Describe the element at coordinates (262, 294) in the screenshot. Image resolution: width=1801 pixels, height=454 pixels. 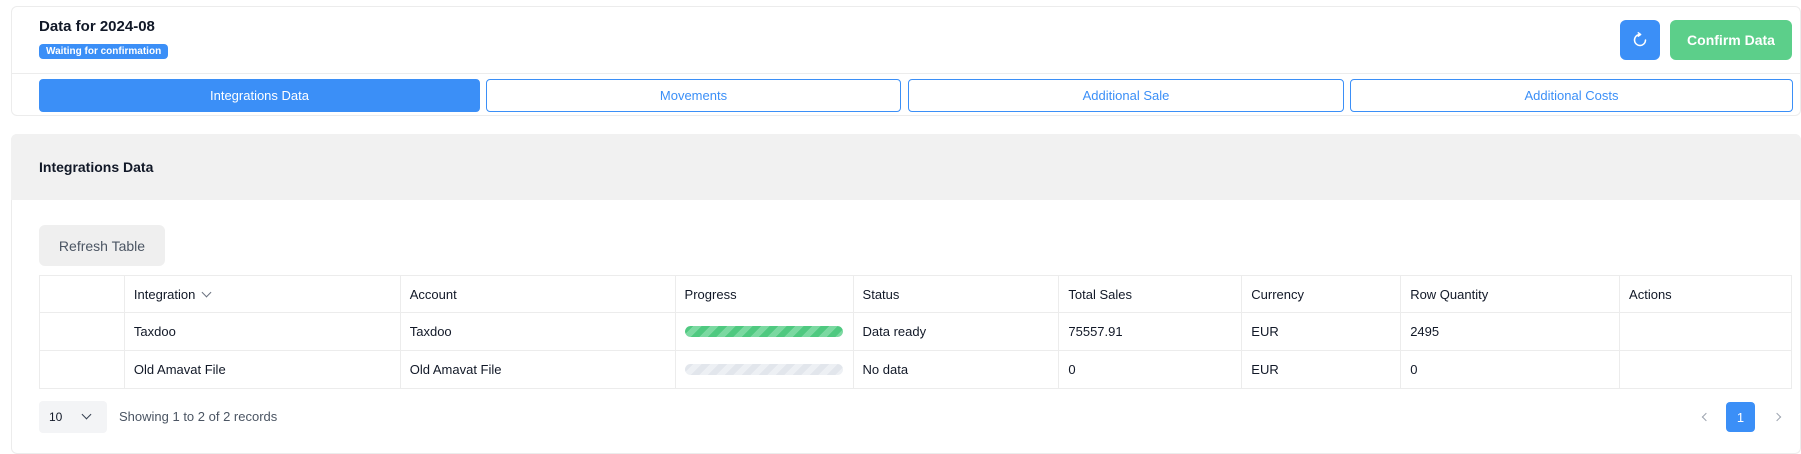
I see `column-header-integration: Integration` at that location.